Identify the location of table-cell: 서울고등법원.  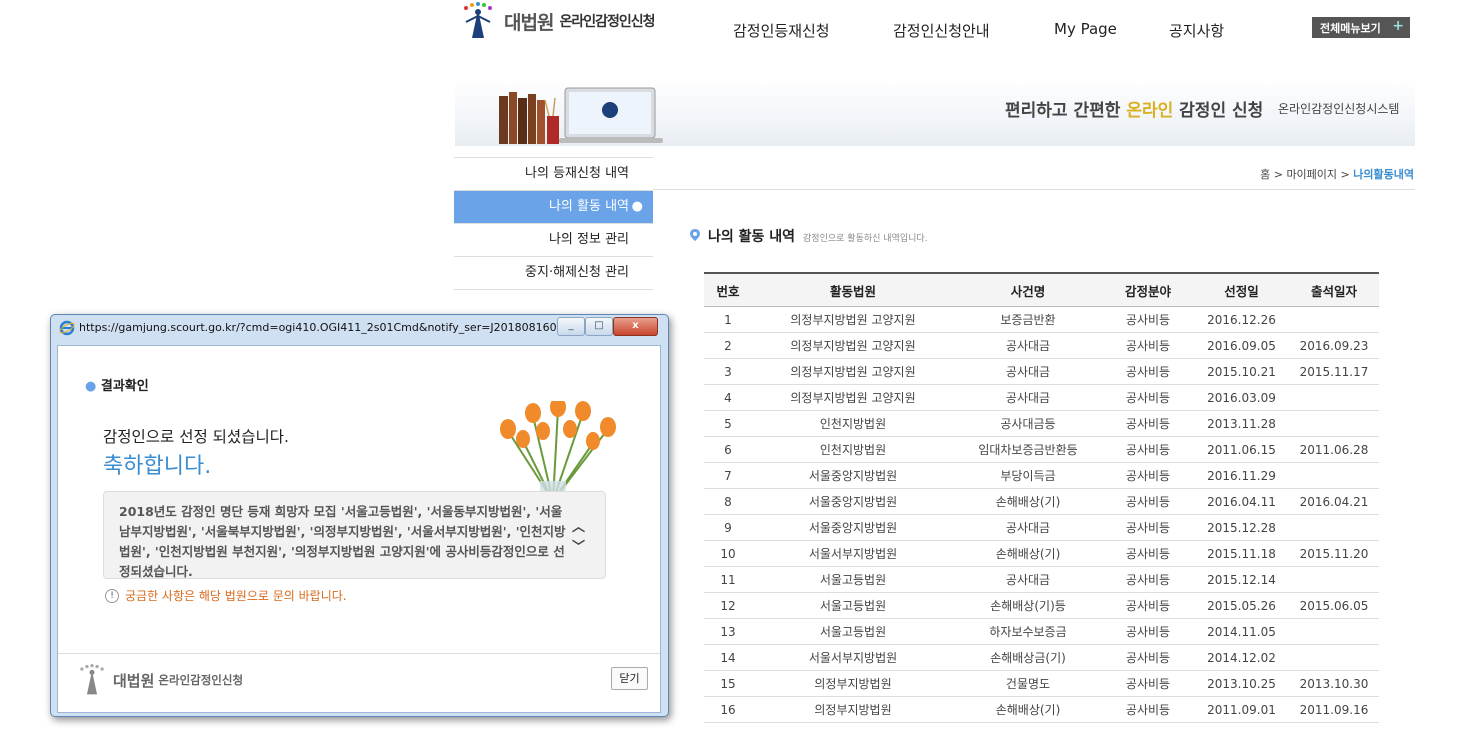
(853, 631).